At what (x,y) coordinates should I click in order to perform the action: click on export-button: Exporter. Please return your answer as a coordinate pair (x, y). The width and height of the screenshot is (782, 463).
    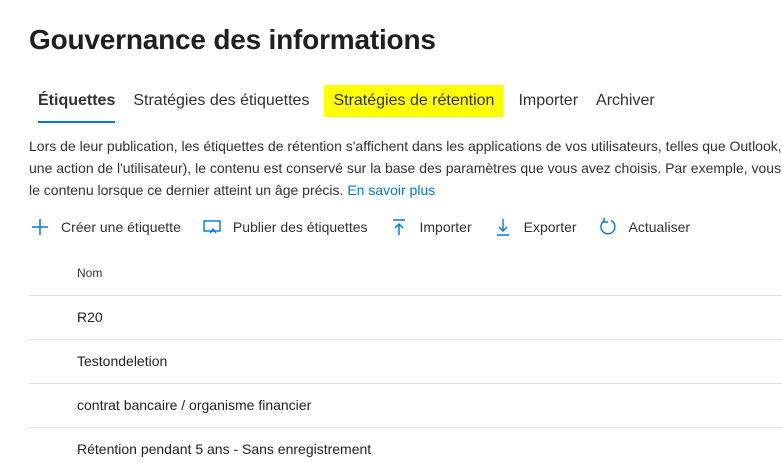
    Looking at the image, I should click on (534, 227).